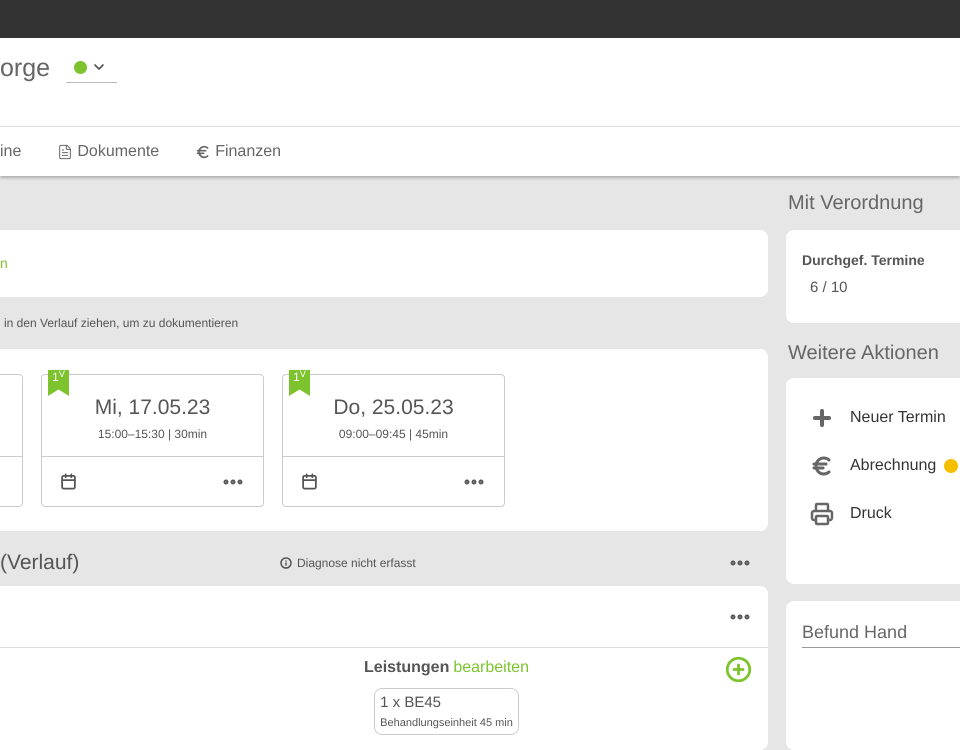 The image size is (960, 750). I want to click on document-icon, so click(65, 152).